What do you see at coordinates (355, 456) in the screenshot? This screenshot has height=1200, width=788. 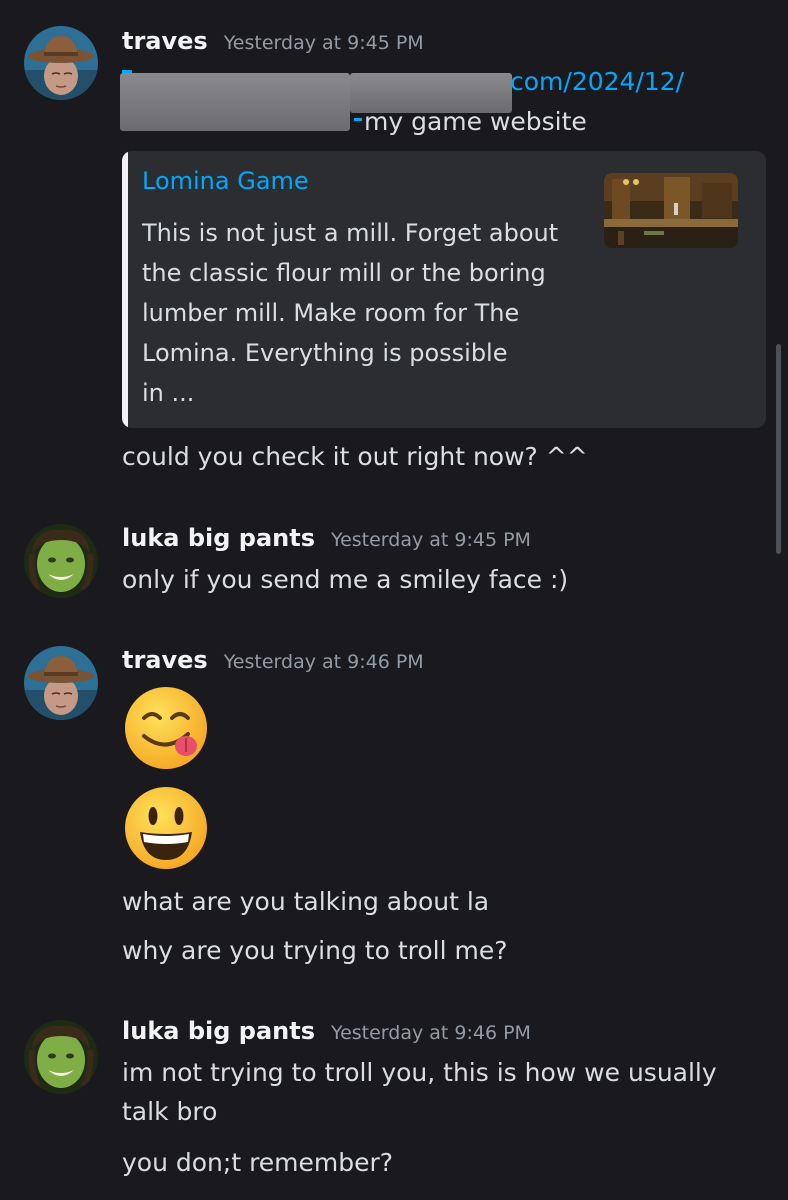 I see `message-text: could you check it out right now? ^^` at bounding box center [355, 456].